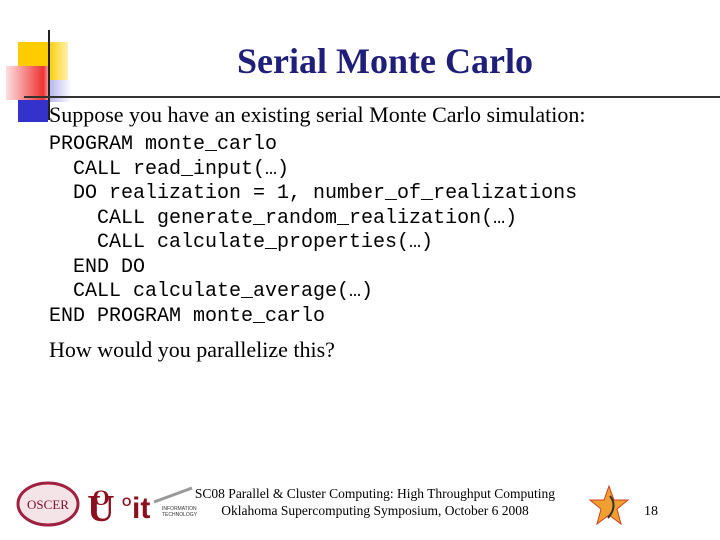 The height and width of the screenshot is (540, 720). I want to click on page-number: 18, so click(651, 511).